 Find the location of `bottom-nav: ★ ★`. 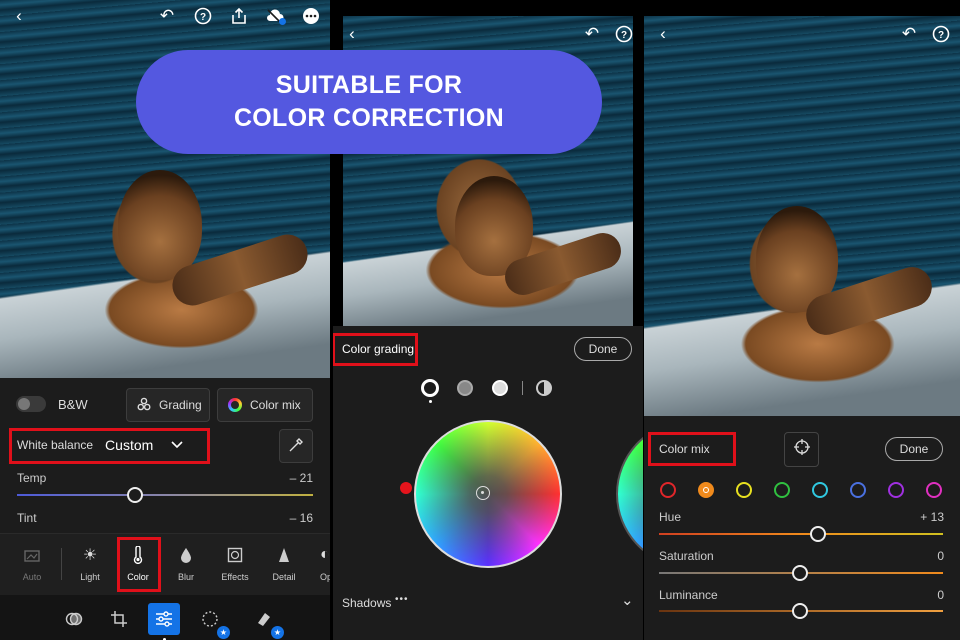

bottom-nav: ★ ★ is located at coordinates (165, 617).